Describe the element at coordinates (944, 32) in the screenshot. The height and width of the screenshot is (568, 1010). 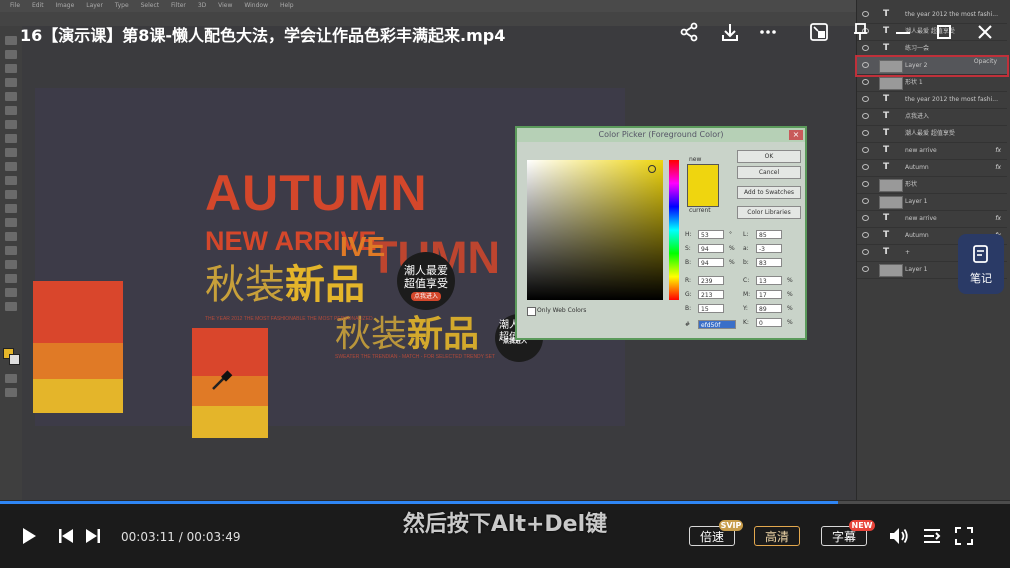
I see `maximize-icon` at that location.